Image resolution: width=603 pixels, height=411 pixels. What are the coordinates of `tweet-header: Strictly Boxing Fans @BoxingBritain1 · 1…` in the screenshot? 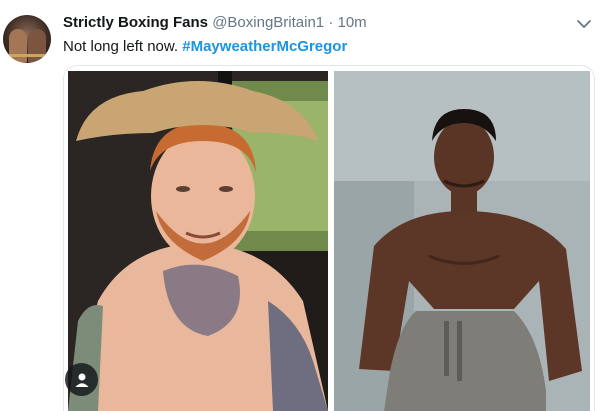 It's located at (215, 23).